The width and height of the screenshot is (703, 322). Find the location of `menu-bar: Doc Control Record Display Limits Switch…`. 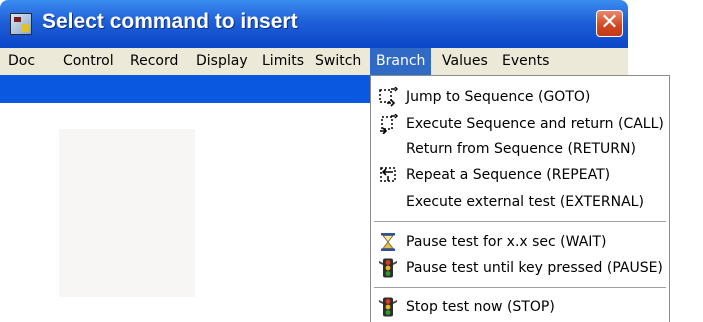

menu-bar: Doc Control Record Display Limits Switch… is located at coordinates (314, 61).